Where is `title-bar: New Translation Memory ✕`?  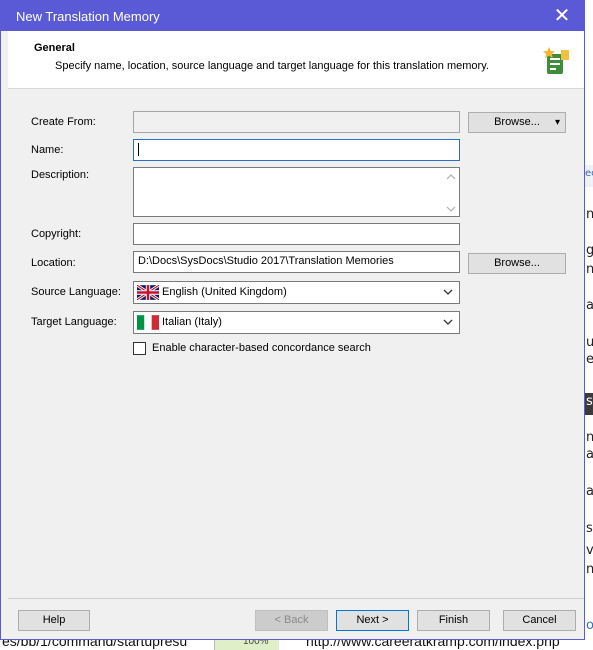
title-bar: New Translation Memory ✕ is located at coordinates (292, 16).